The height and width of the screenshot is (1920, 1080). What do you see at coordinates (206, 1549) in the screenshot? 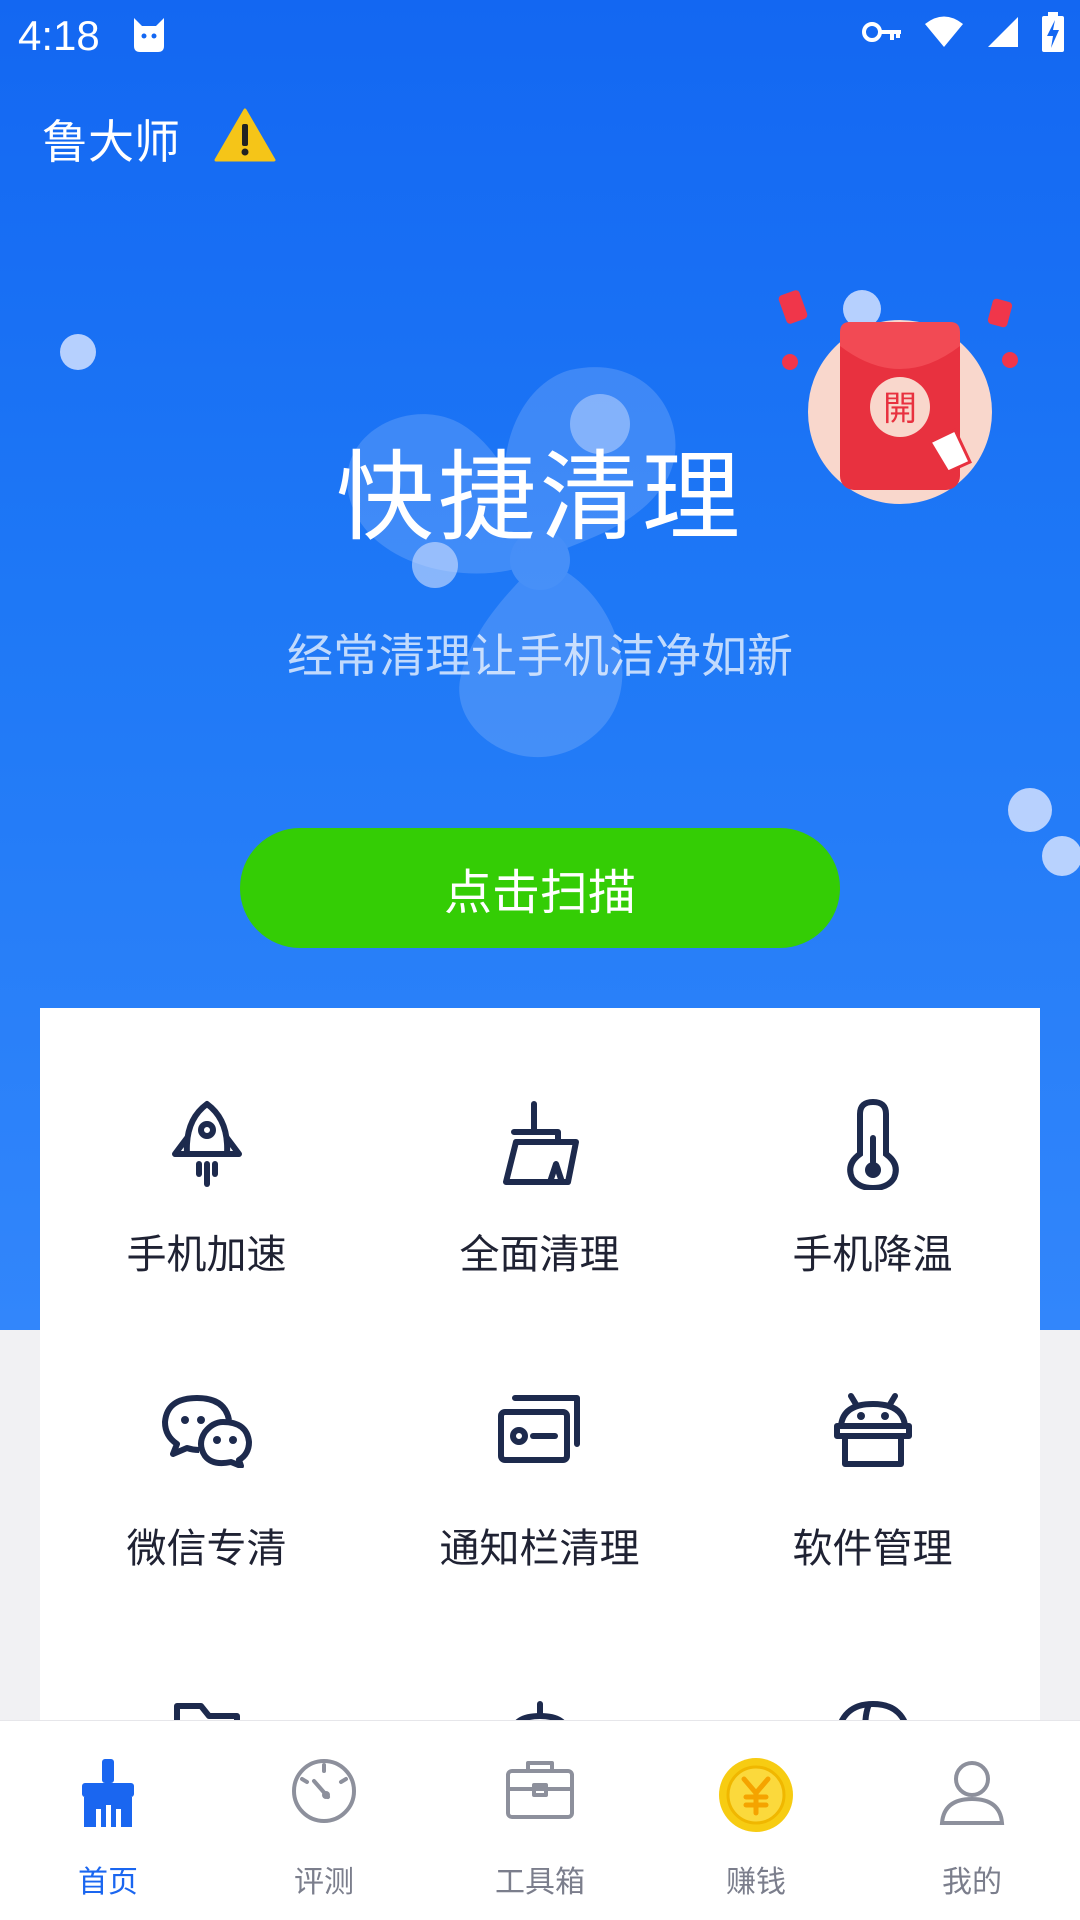
I see `tool-label: 微信专清` at bounding box center [206, 1549].